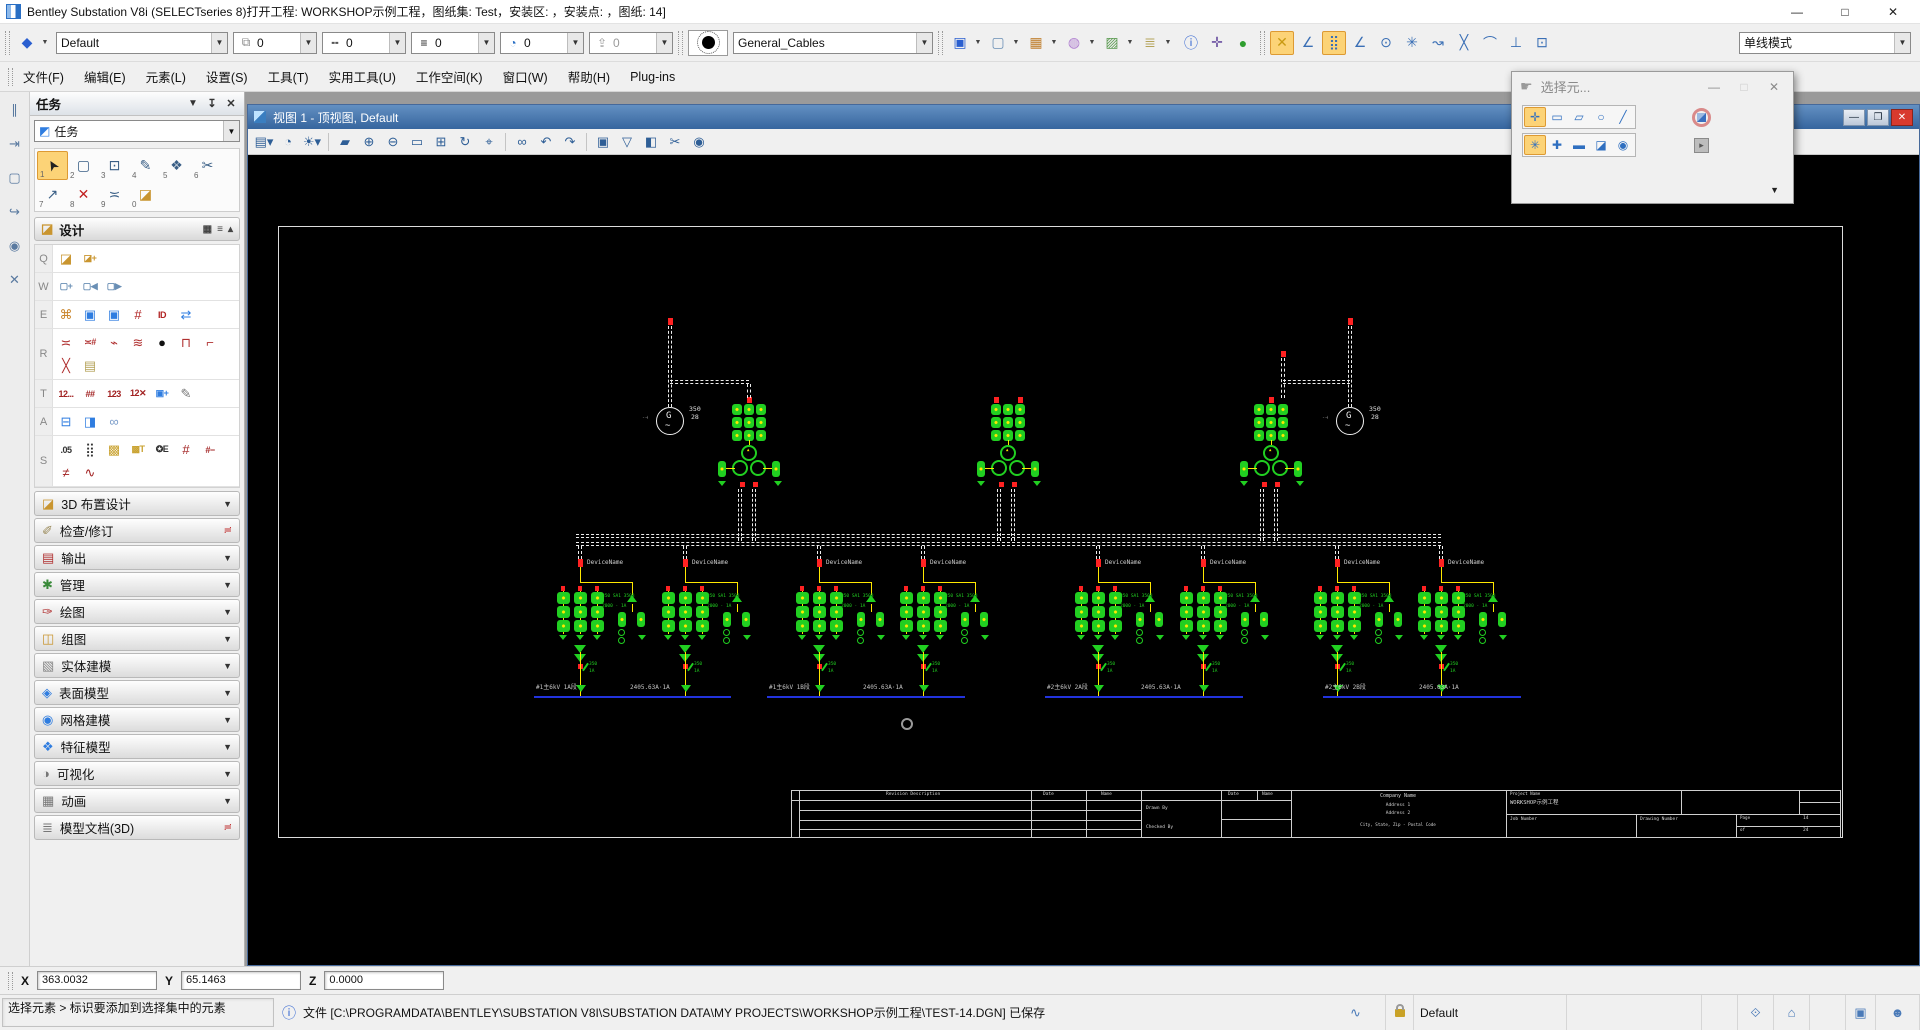  I want to click on snap-midpoint-icon: ∠, so click(1360, 43).